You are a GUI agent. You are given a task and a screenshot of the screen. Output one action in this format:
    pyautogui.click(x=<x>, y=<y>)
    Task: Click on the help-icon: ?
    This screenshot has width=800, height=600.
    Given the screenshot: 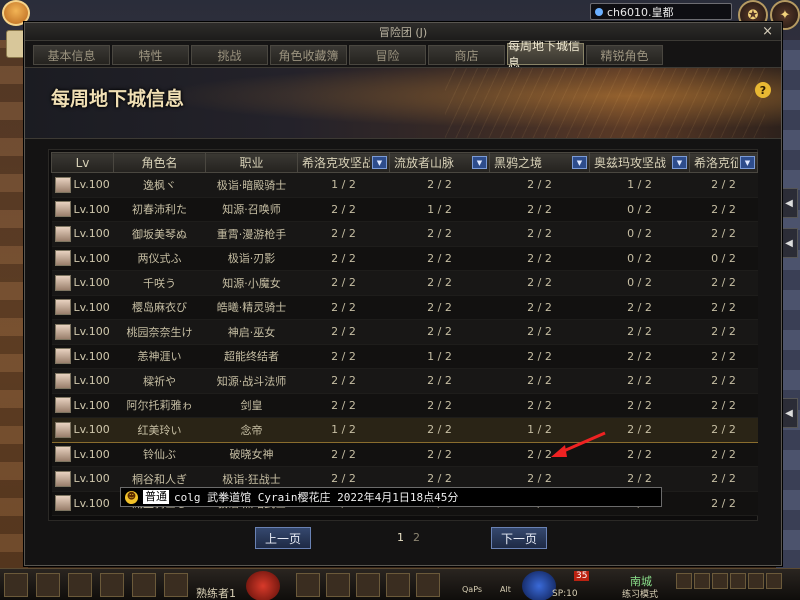 What is the action you would take?
    pyautogui.click(x=763, y=90)
    